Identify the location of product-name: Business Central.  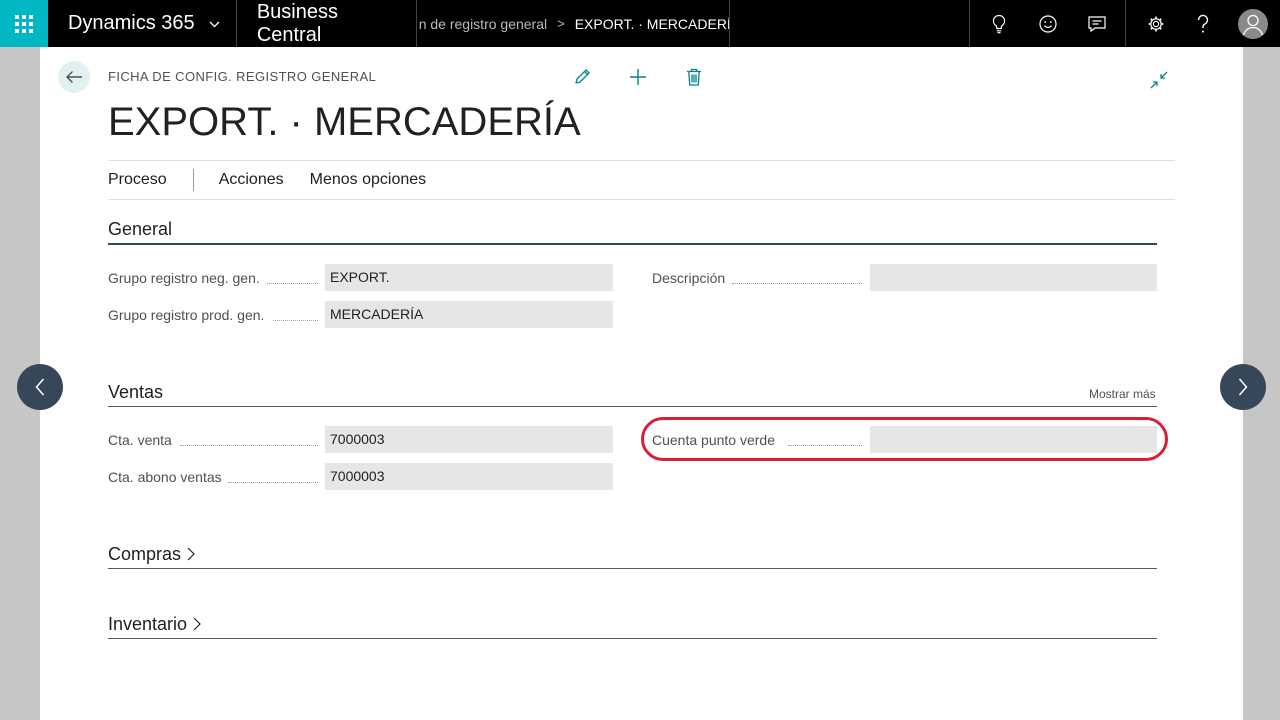
(327, 23).